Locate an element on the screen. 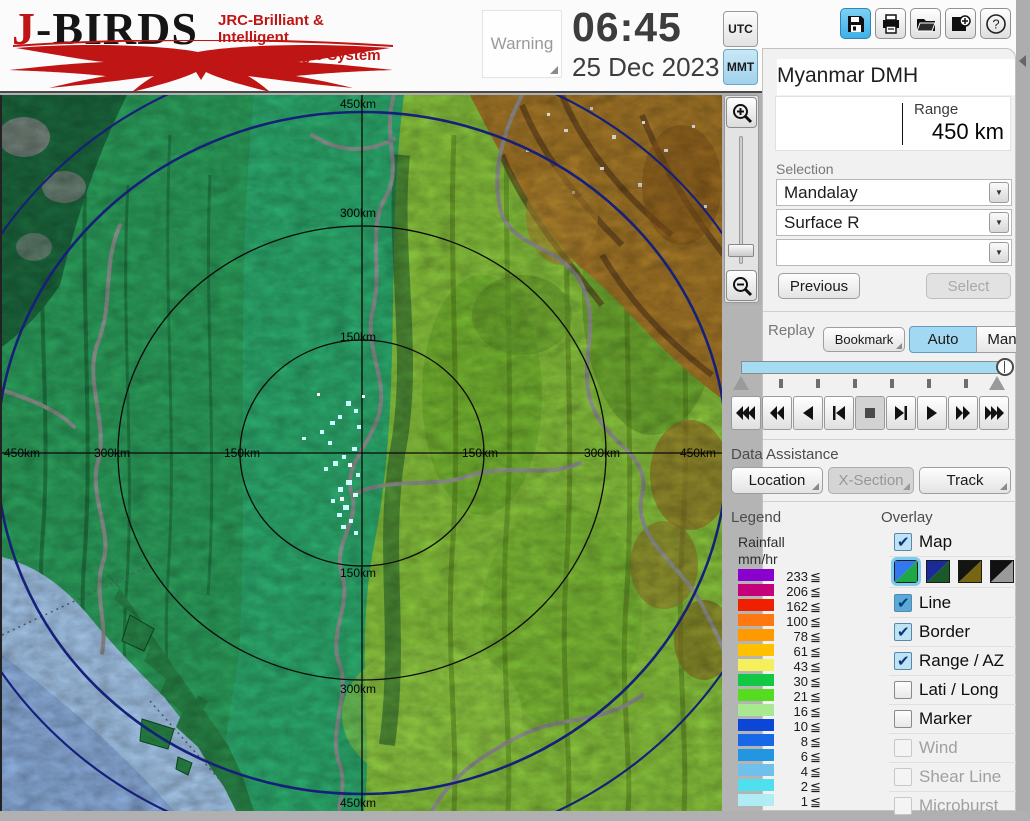 This screenshot has width=1030, height=821. skip-to-start-icon is located at coordinates (839, 413).